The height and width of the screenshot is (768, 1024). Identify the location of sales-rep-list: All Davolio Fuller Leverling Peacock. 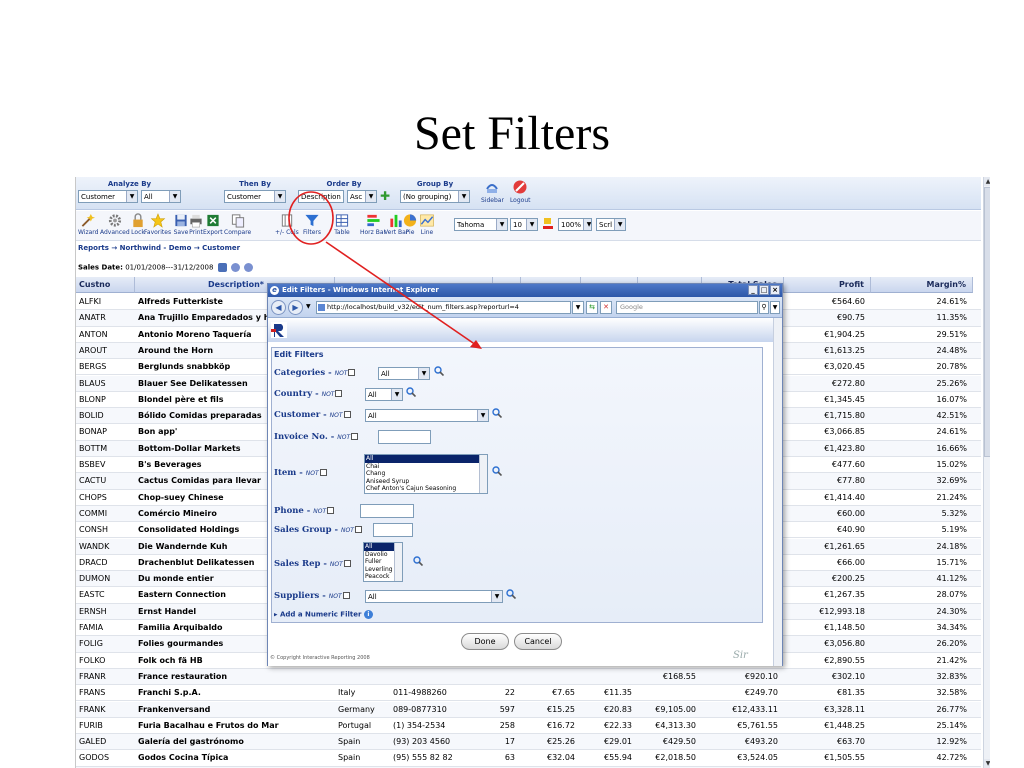
(383, 562).